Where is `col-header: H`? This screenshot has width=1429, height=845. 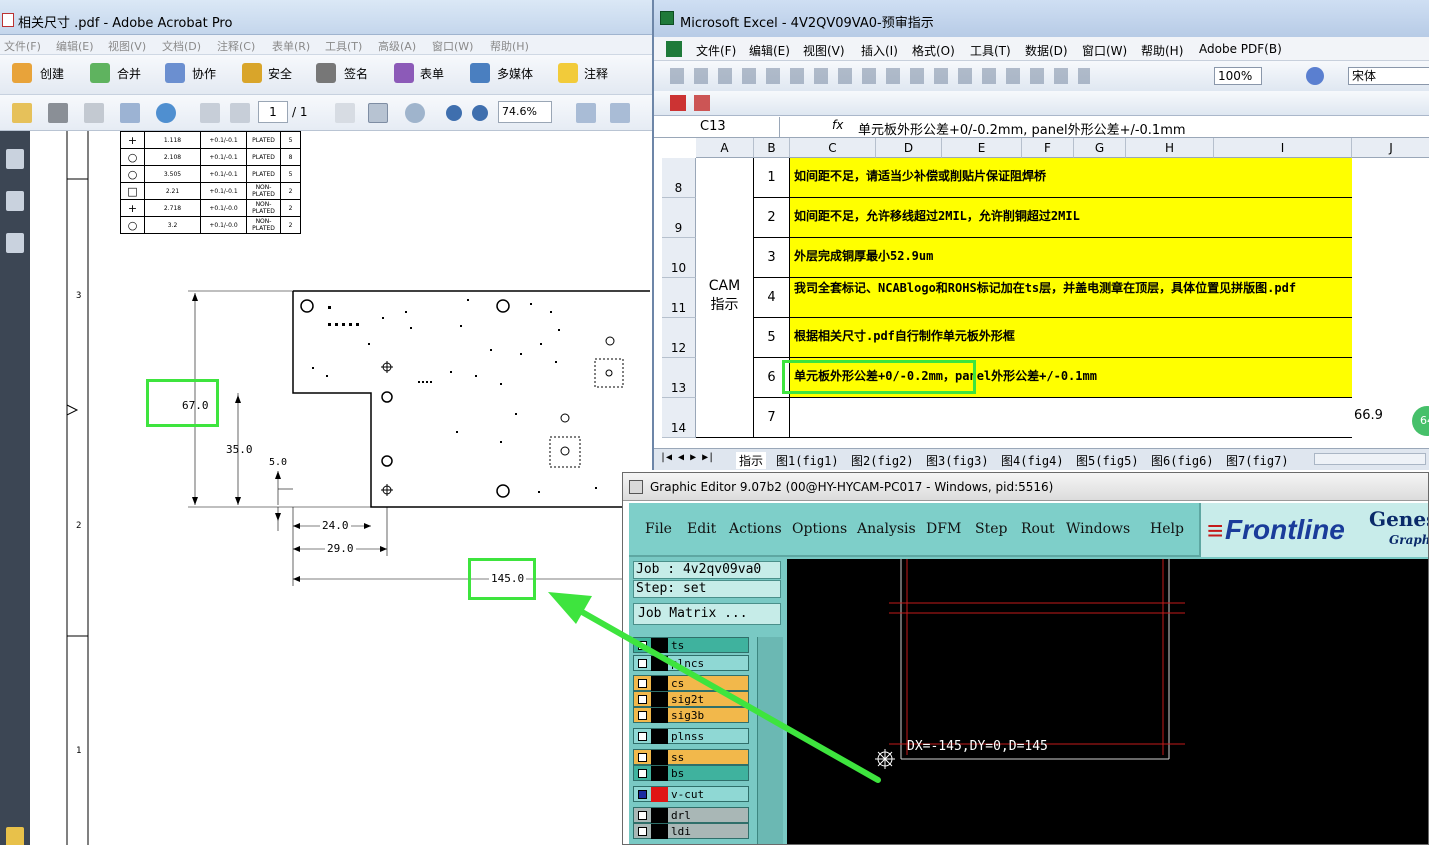
col-header: H is located at coordinates (1170, 148).